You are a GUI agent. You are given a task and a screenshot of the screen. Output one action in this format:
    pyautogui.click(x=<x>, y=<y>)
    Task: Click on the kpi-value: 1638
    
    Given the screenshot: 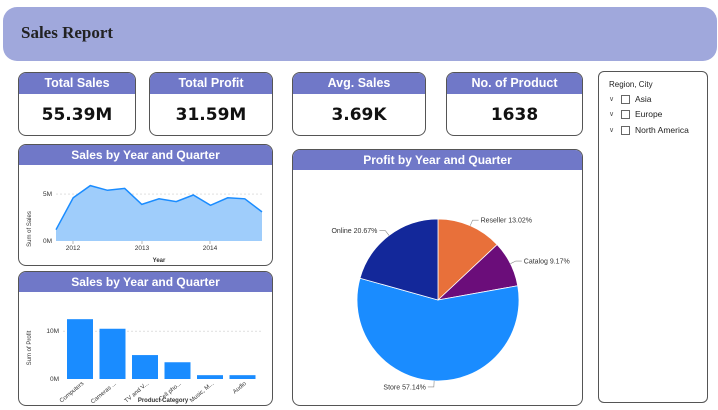 What is the action you would take?
    pyautogui.click(x=514, y=115)
    